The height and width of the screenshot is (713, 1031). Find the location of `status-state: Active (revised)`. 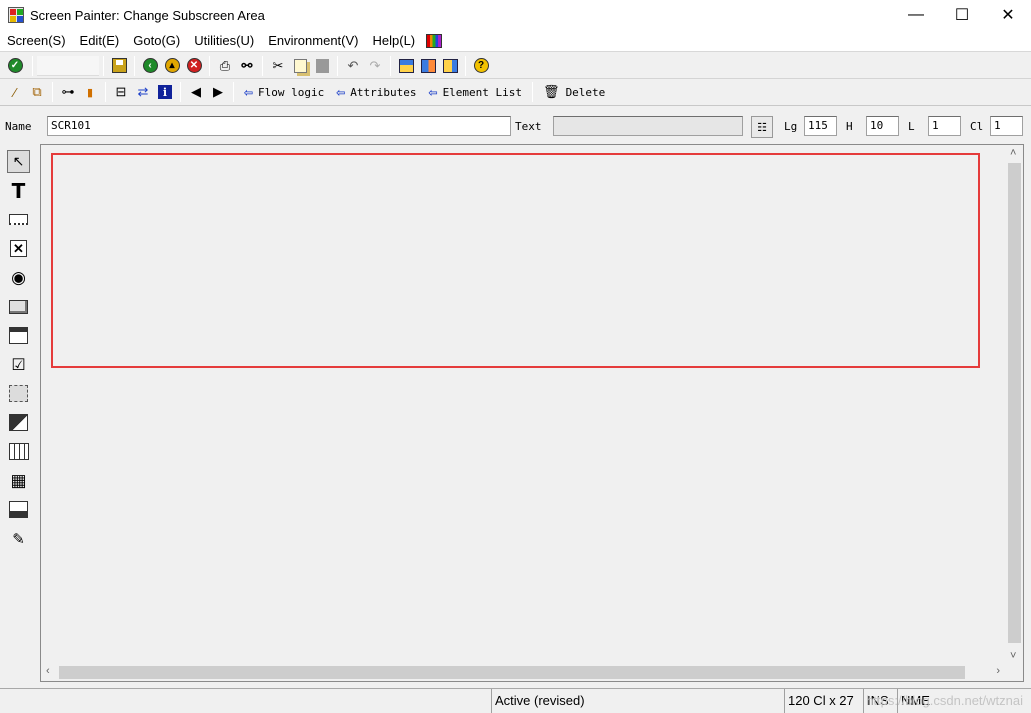

status-state: Active (revised) is located at coordinates (637, 701).